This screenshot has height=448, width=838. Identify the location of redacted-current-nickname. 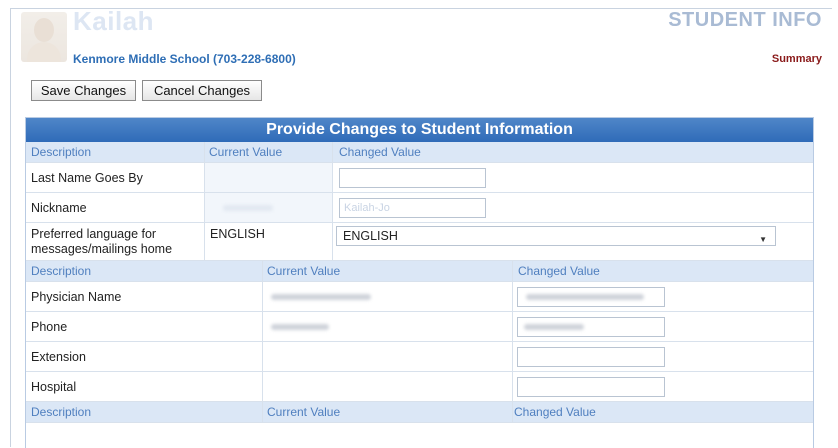
(248, 208).